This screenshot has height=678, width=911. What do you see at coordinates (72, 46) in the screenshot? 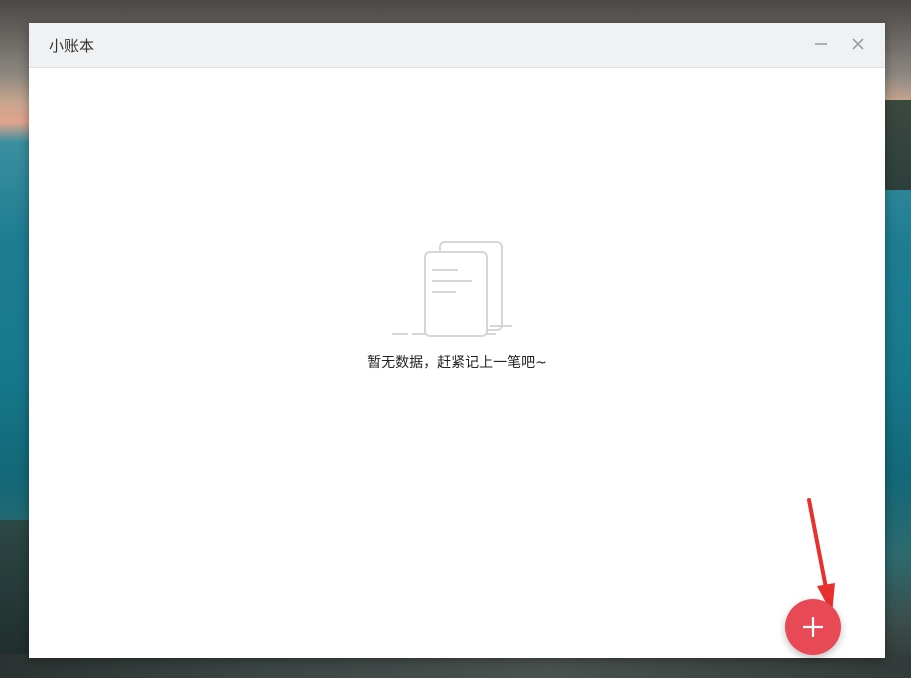
I see `app-title: 小账本` at bounding box center [72, 46].